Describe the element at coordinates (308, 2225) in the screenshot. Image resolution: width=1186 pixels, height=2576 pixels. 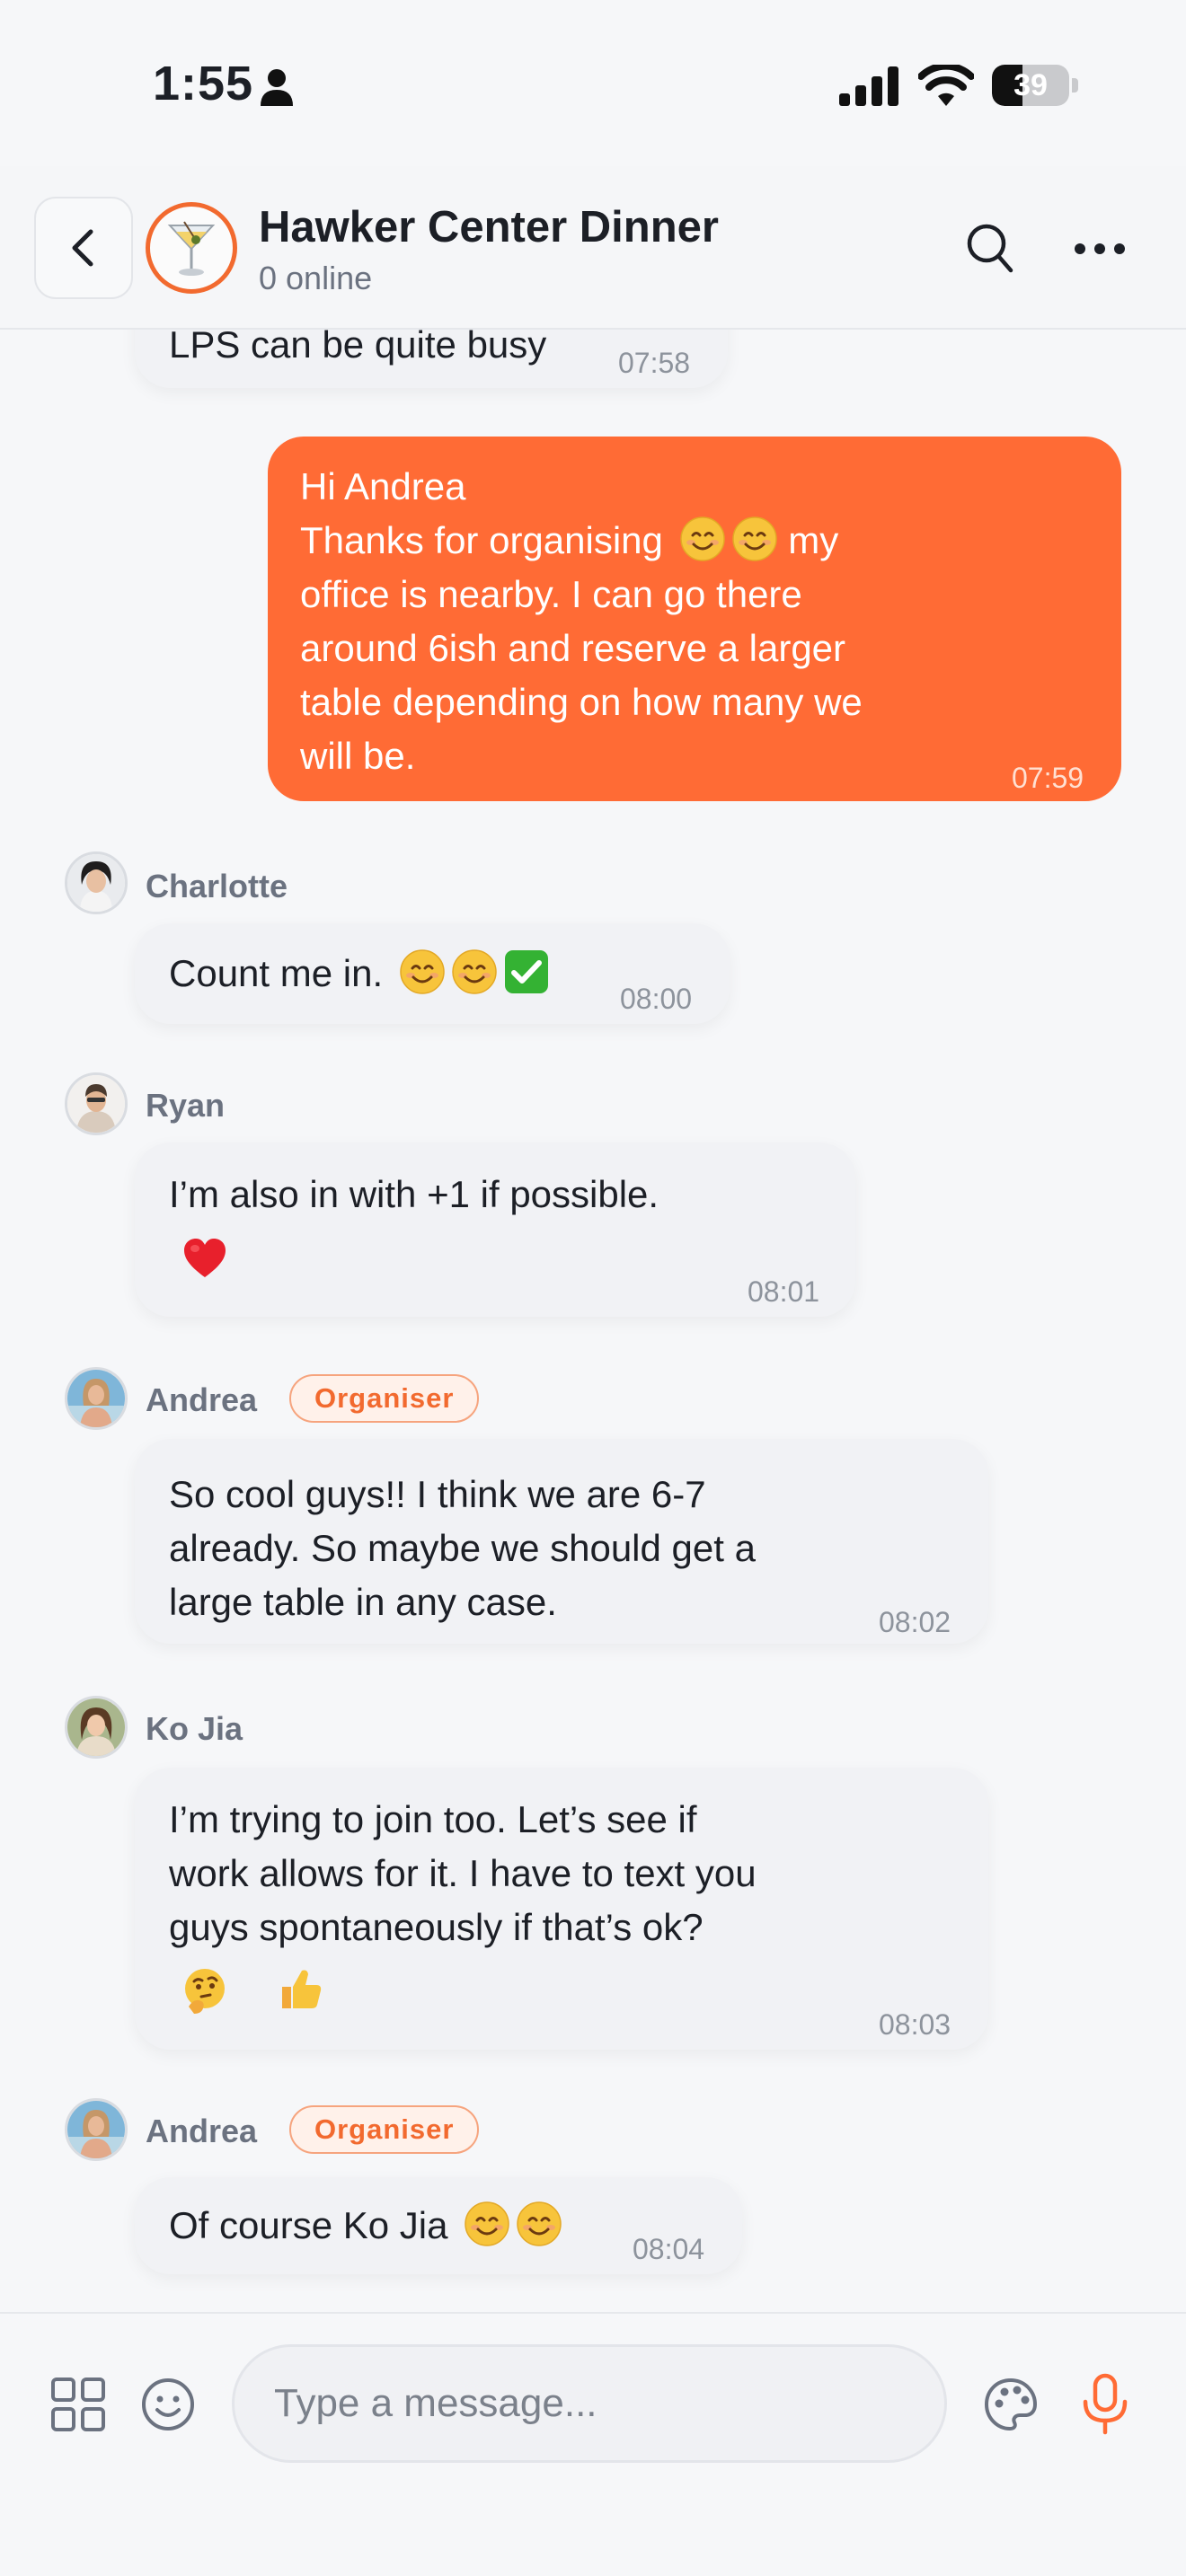
I see `message-text-part: Of course Ko Jia` at that location.